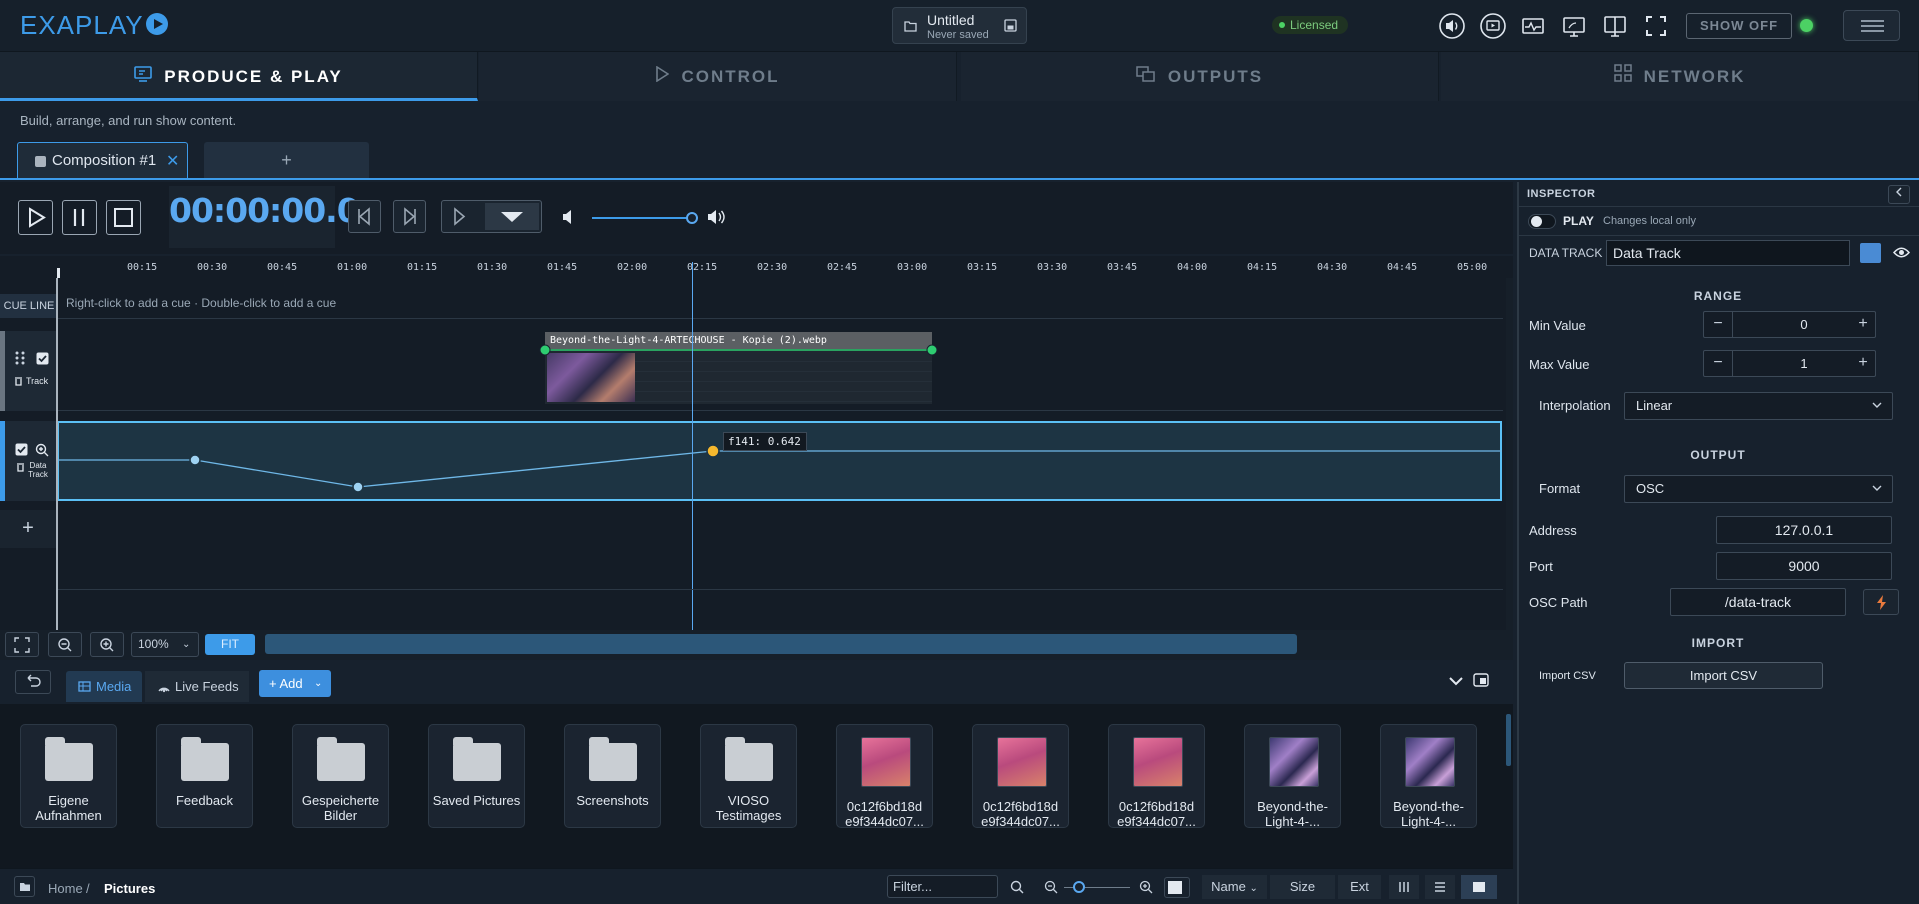  What do you see at coordinates (102, 160) in the screenshot?
I see `composition-tab: Composition #1 ✕` at bounding box center [102, 160].